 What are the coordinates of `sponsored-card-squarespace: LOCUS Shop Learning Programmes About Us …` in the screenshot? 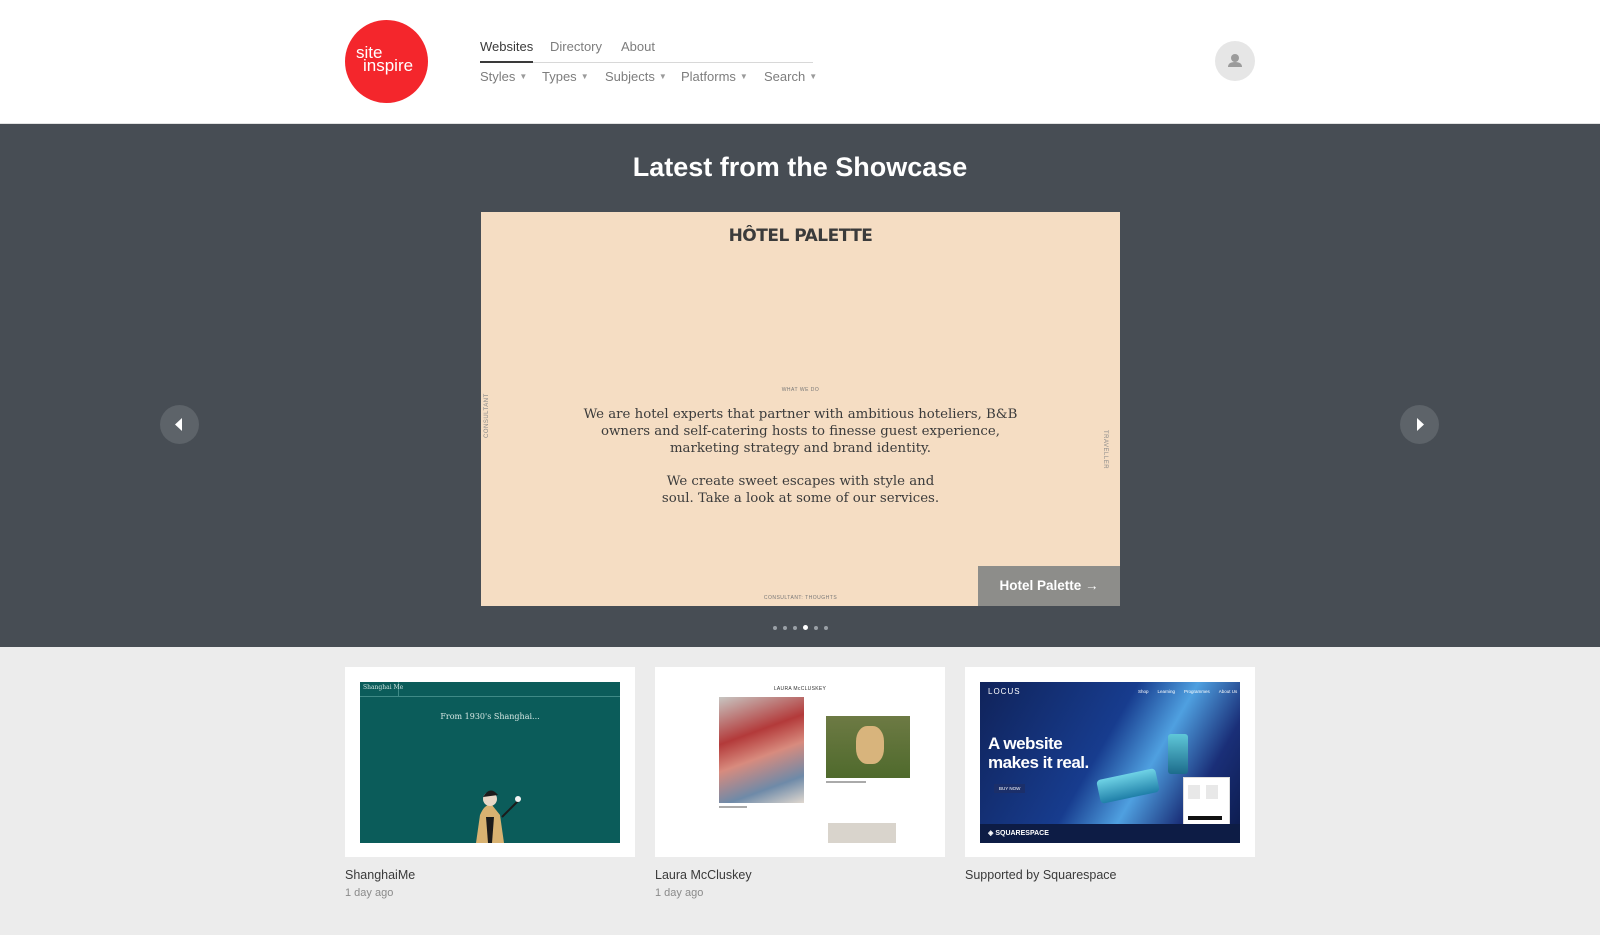 It's located at (1110, 762).